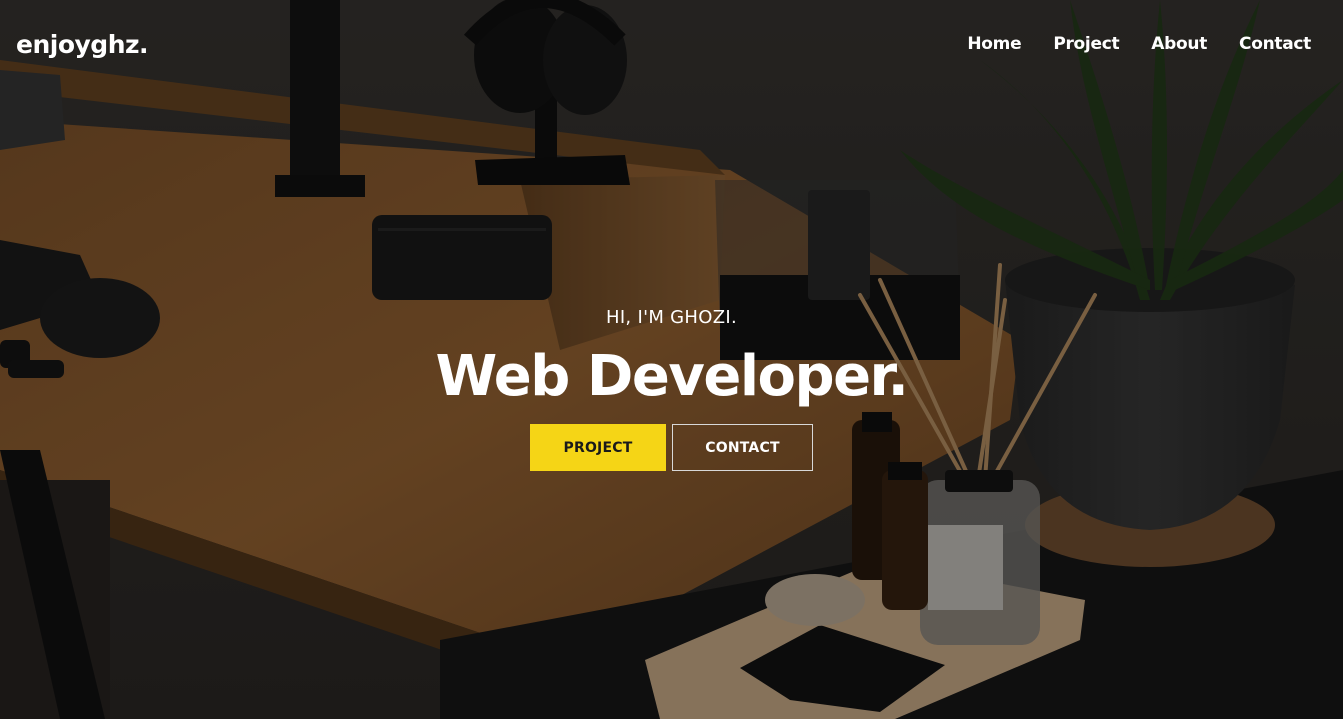 The height and width of the screenshot is (719, 1343). I want to click on hero-headline: Web Developer., so click(672, 376).